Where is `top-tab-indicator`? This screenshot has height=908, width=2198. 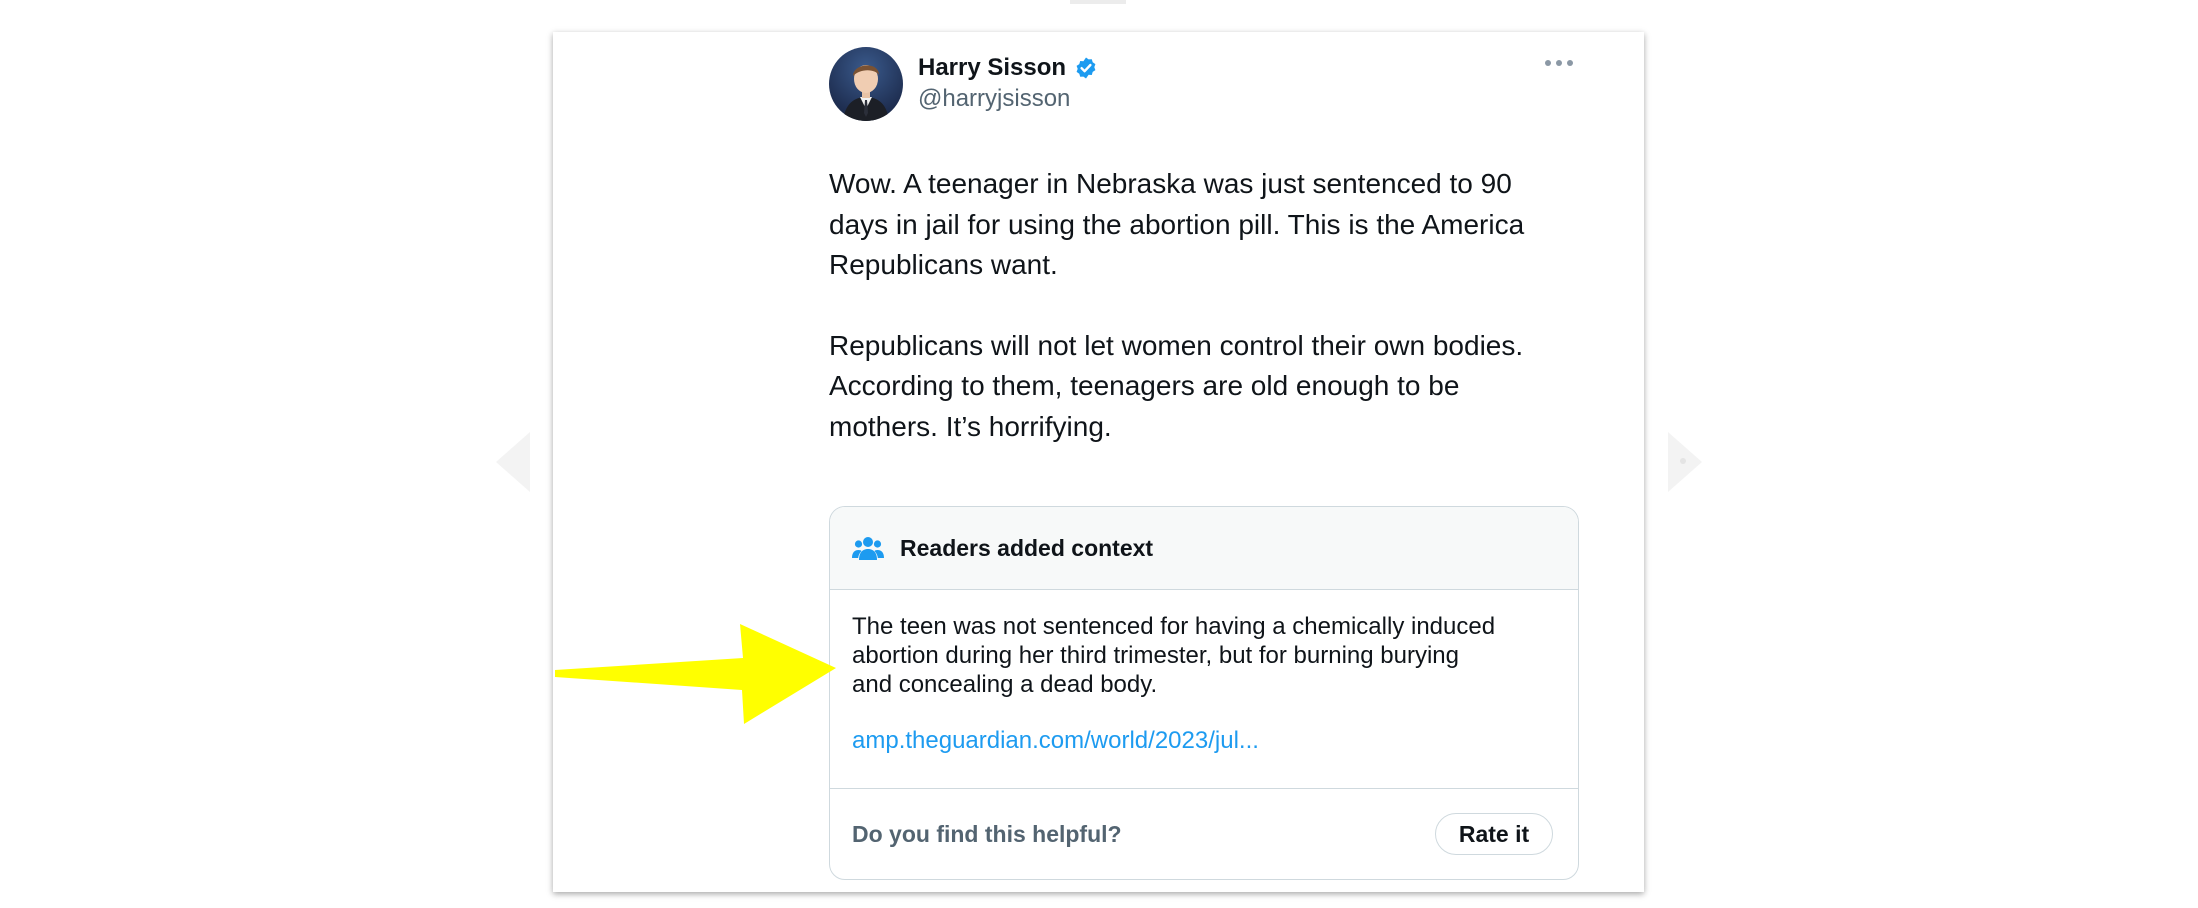 top-tab-indicator is located at coordinates (1098, 2).